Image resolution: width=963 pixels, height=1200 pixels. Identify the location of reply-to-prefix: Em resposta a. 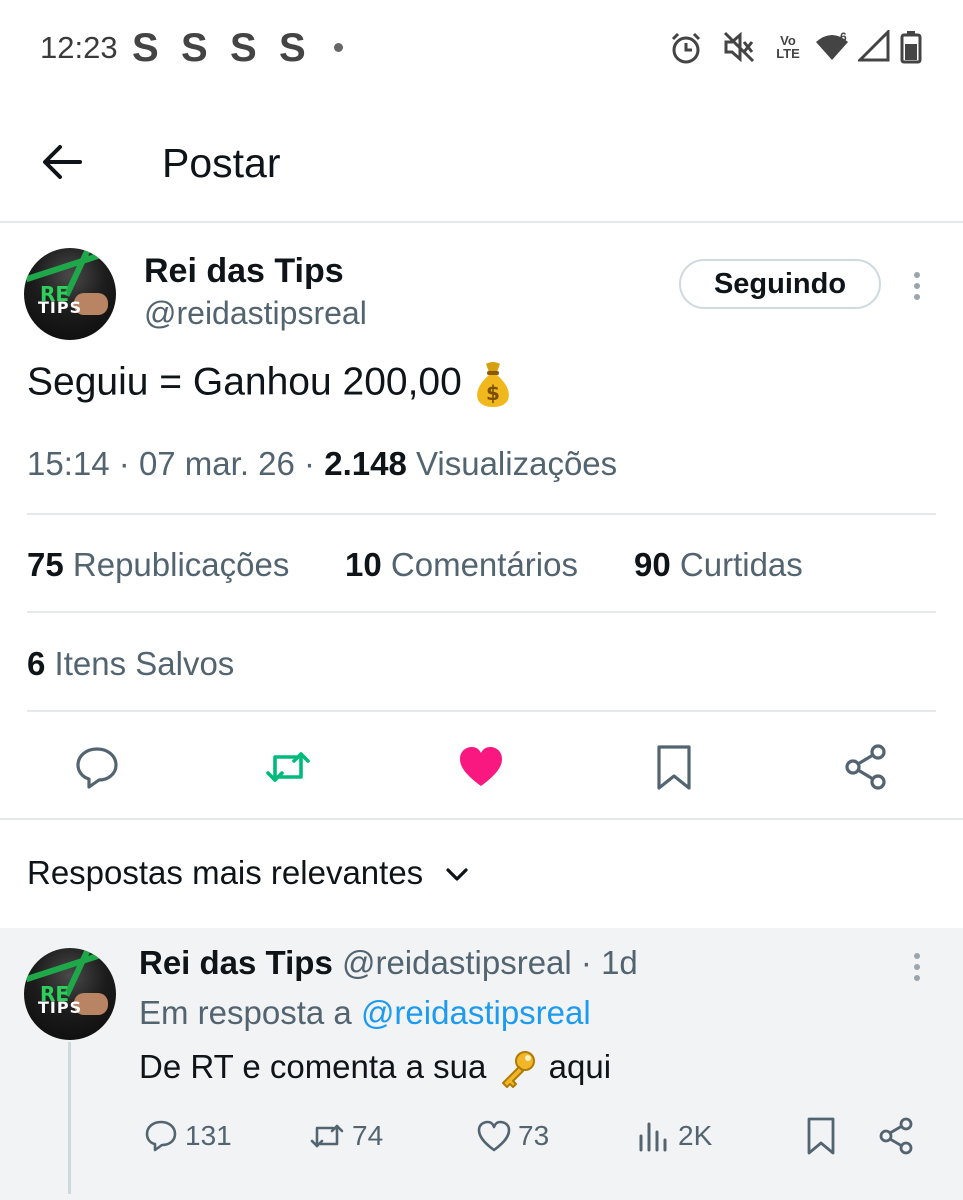
(245, 1012).